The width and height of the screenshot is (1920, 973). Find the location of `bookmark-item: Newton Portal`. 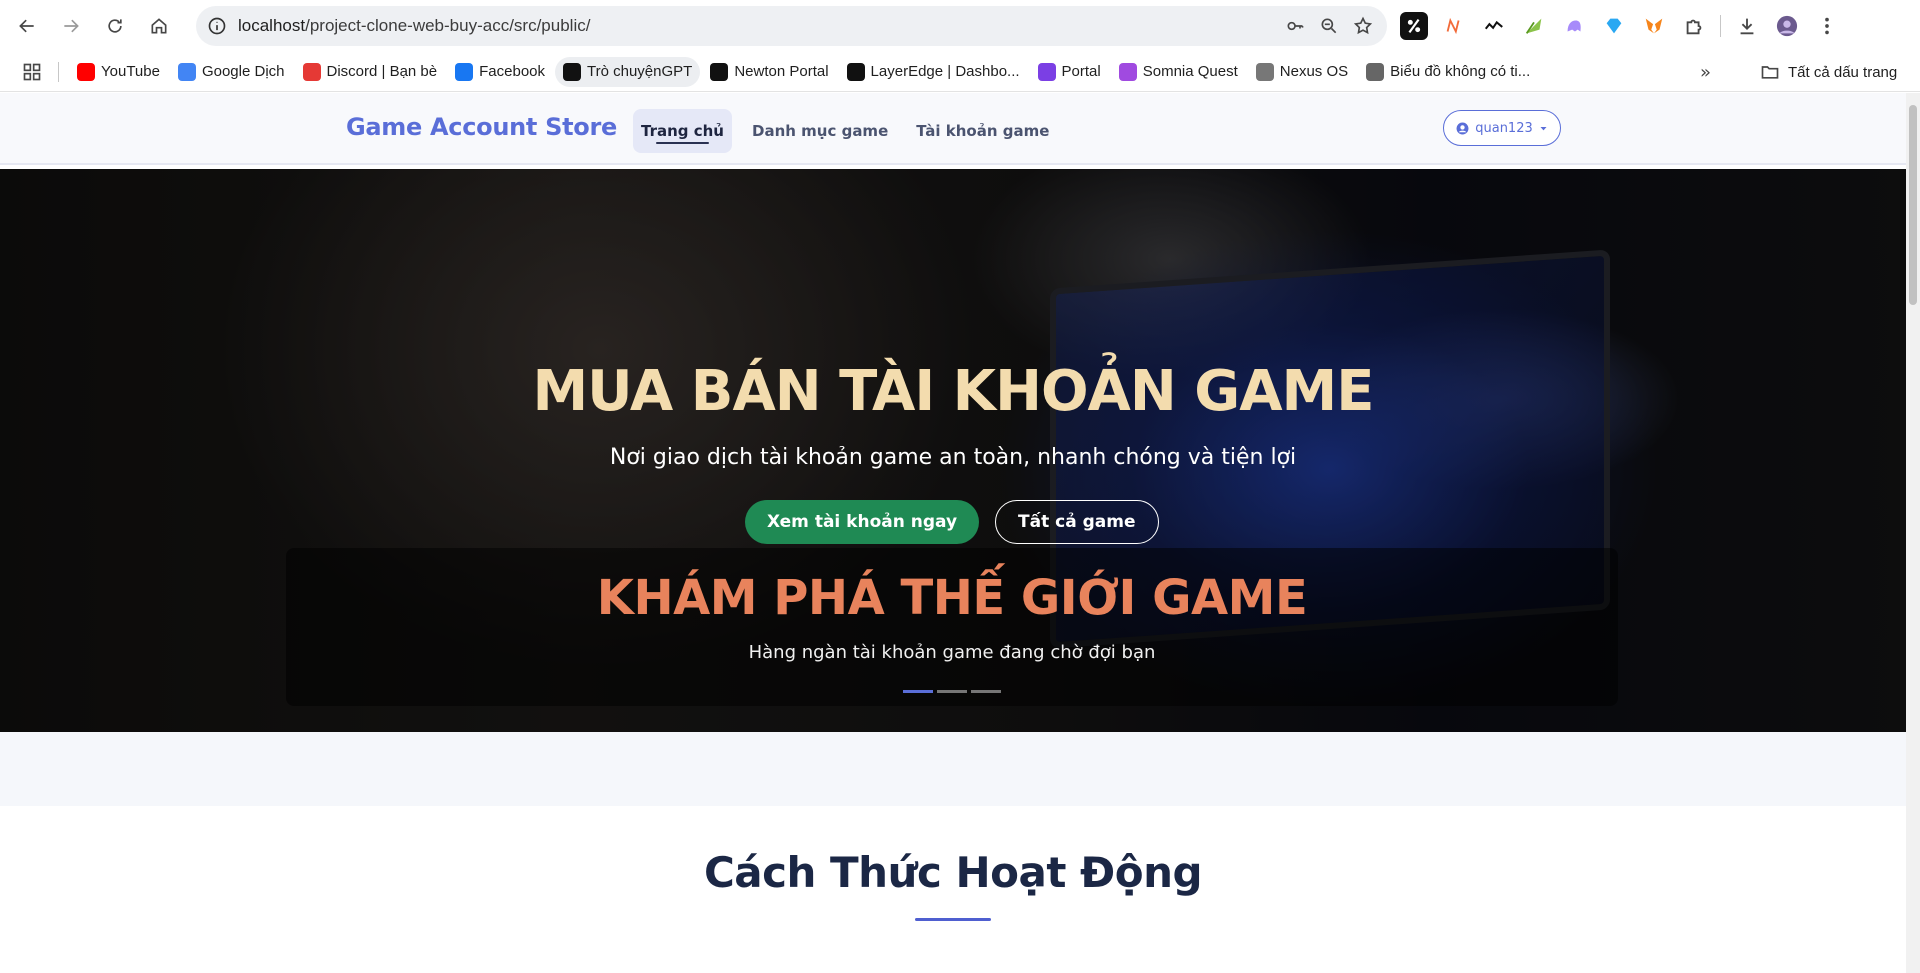

bookmark-item: Newton Portal is located at coordinates (769, 72).